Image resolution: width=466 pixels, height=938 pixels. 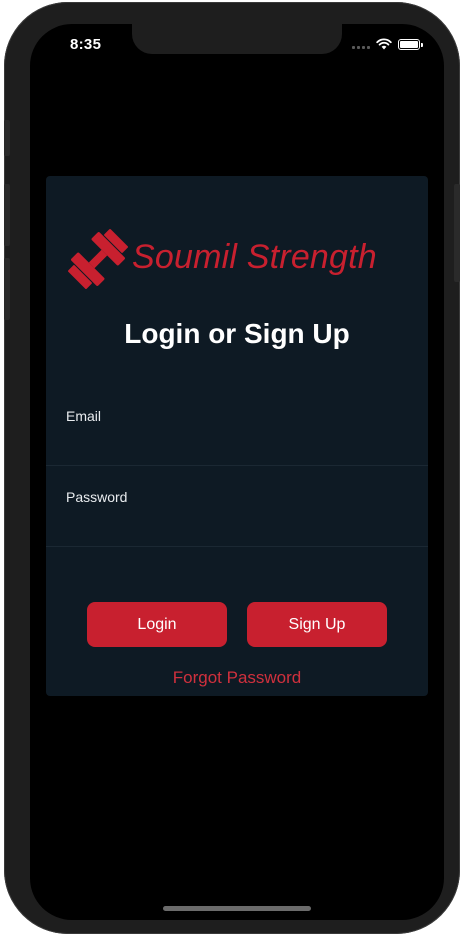 What do you see at coordinates (237, 507) in the screenshot?
I see `password-field: Password` at bounding box center [237, 507].